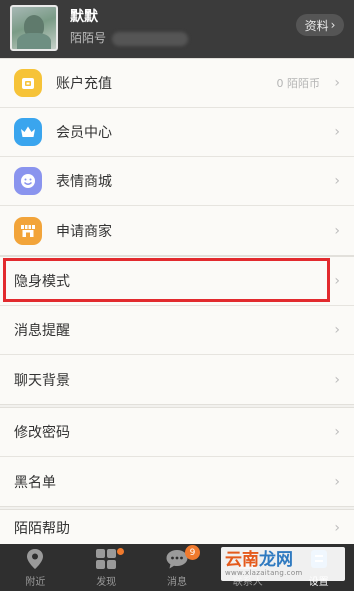  Describe the element at coordinates (192, 552) in the screenshot. I see `unread-count-badge: 9` at that location.